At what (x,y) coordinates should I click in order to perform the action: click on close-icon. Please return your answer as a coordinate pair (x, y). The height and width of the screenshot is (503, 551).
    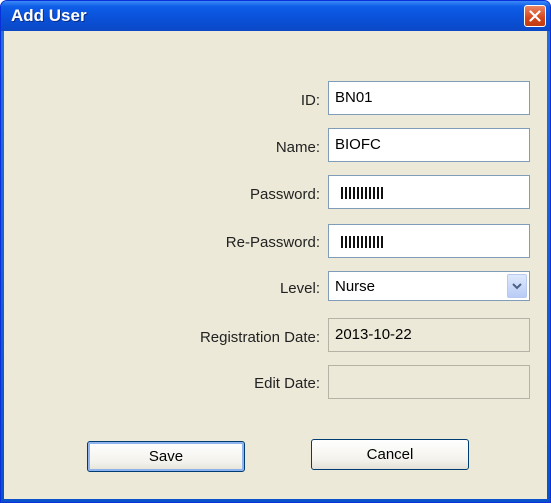
    Looking at the image, I should click on (535, 16).